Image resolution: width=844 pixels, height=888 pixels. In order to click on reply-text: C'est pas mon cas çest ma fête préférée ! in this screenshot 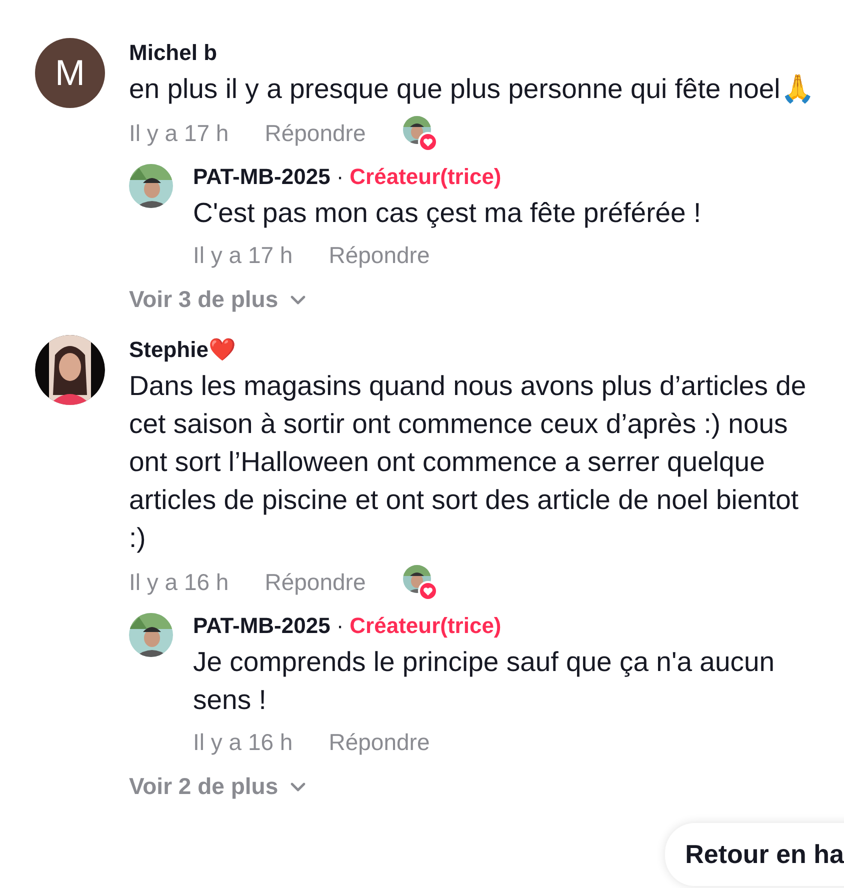, I will do `click(447, 213)`.